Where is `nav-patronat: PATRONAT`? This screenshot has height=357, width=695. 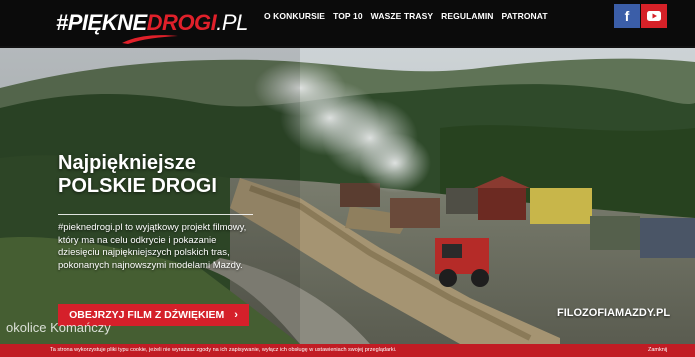
nav-patronat: PATRONAT is located at coordinates (525, 16).